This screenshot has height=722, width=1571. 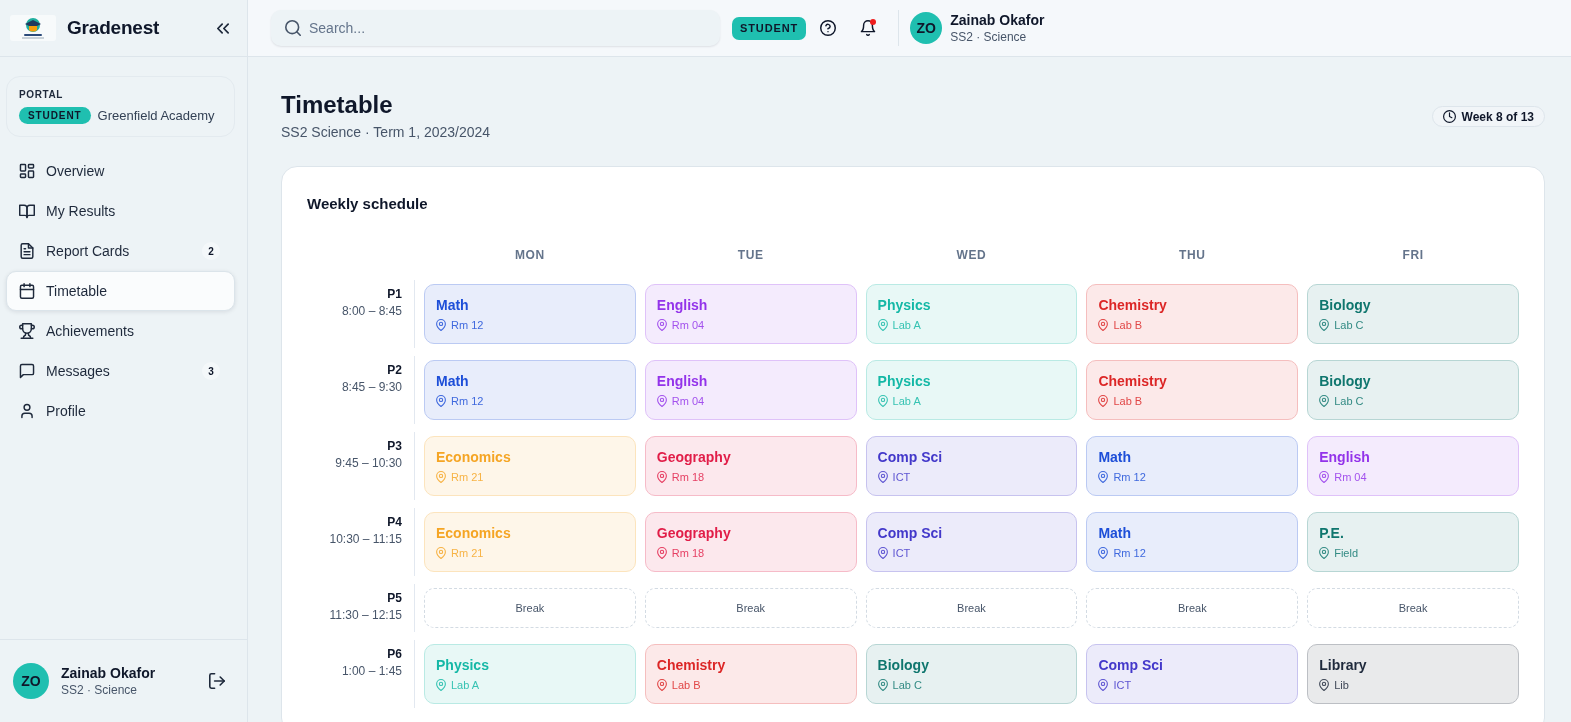 I want to click on card-title: Weekly schedule, so click(x=368, y=204).